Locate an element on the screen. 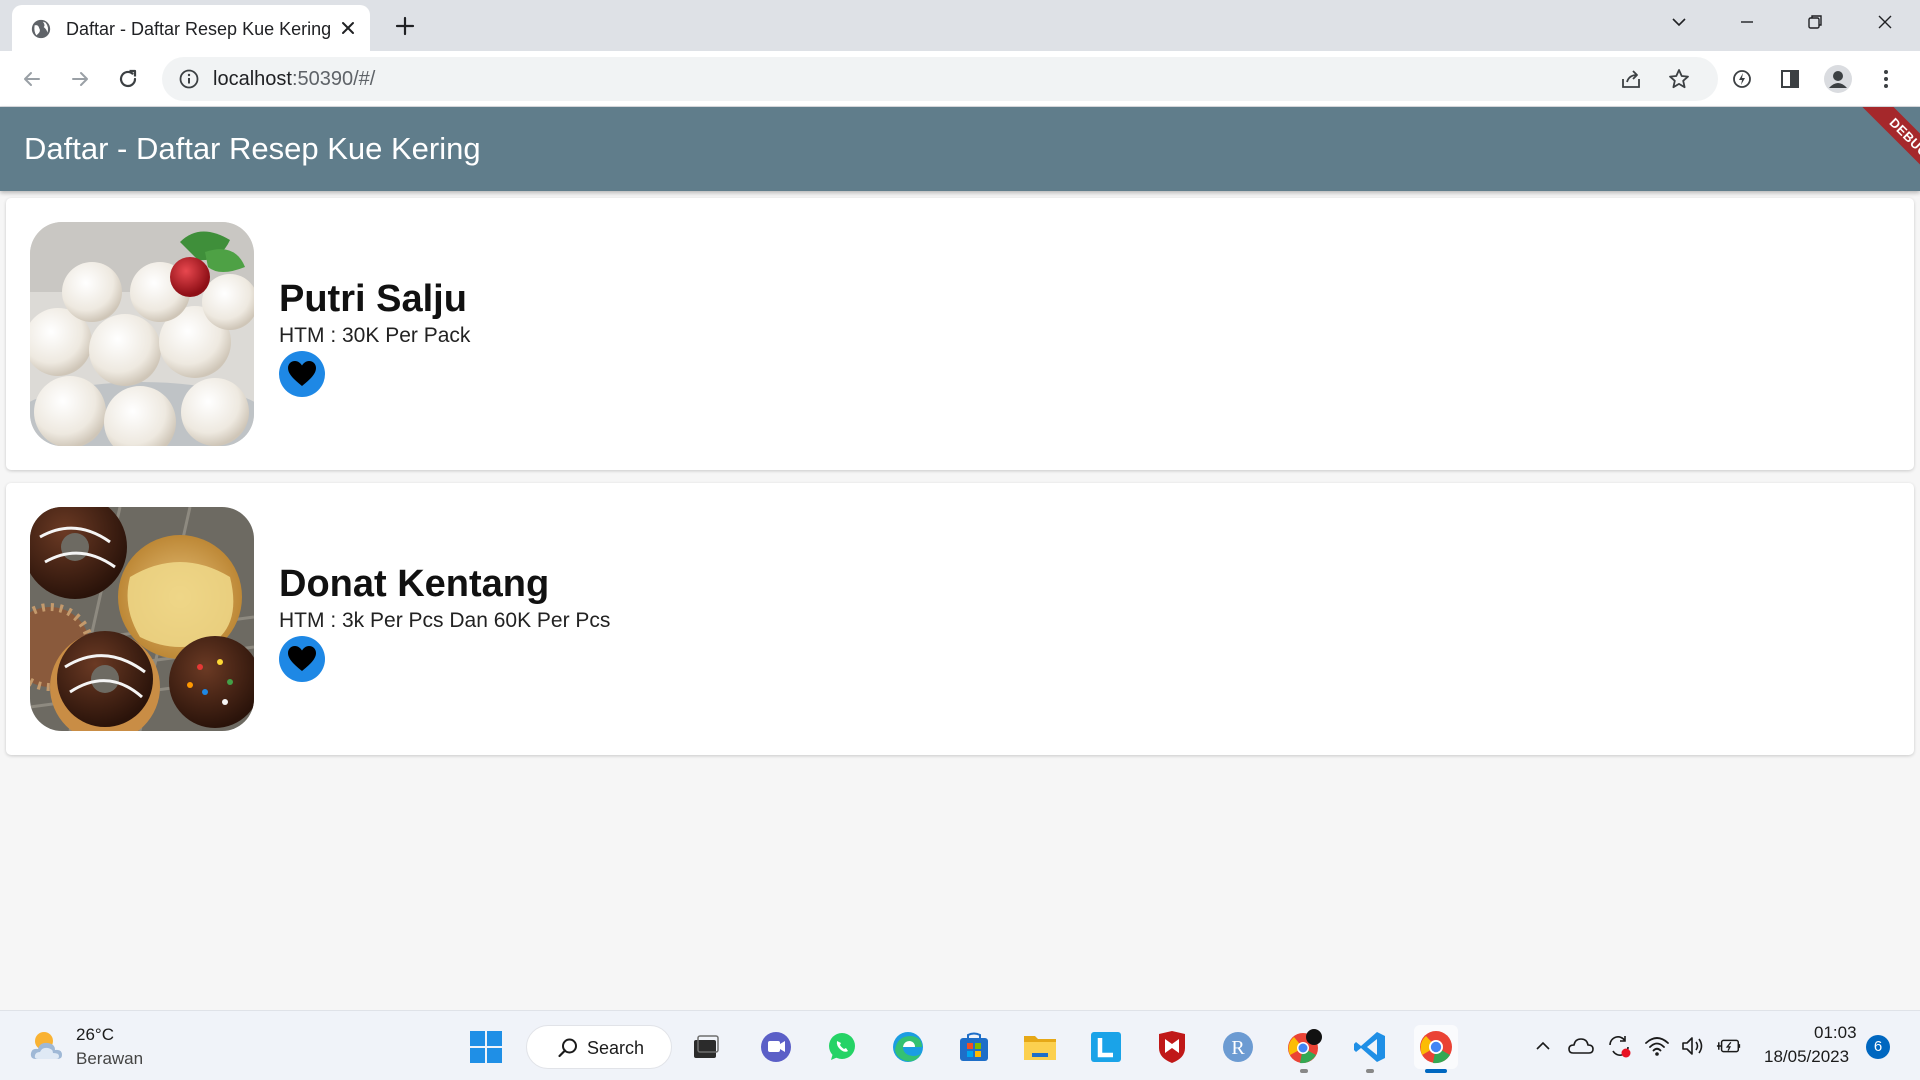  windows-logo-icon is located at coordinates (486, 1047).